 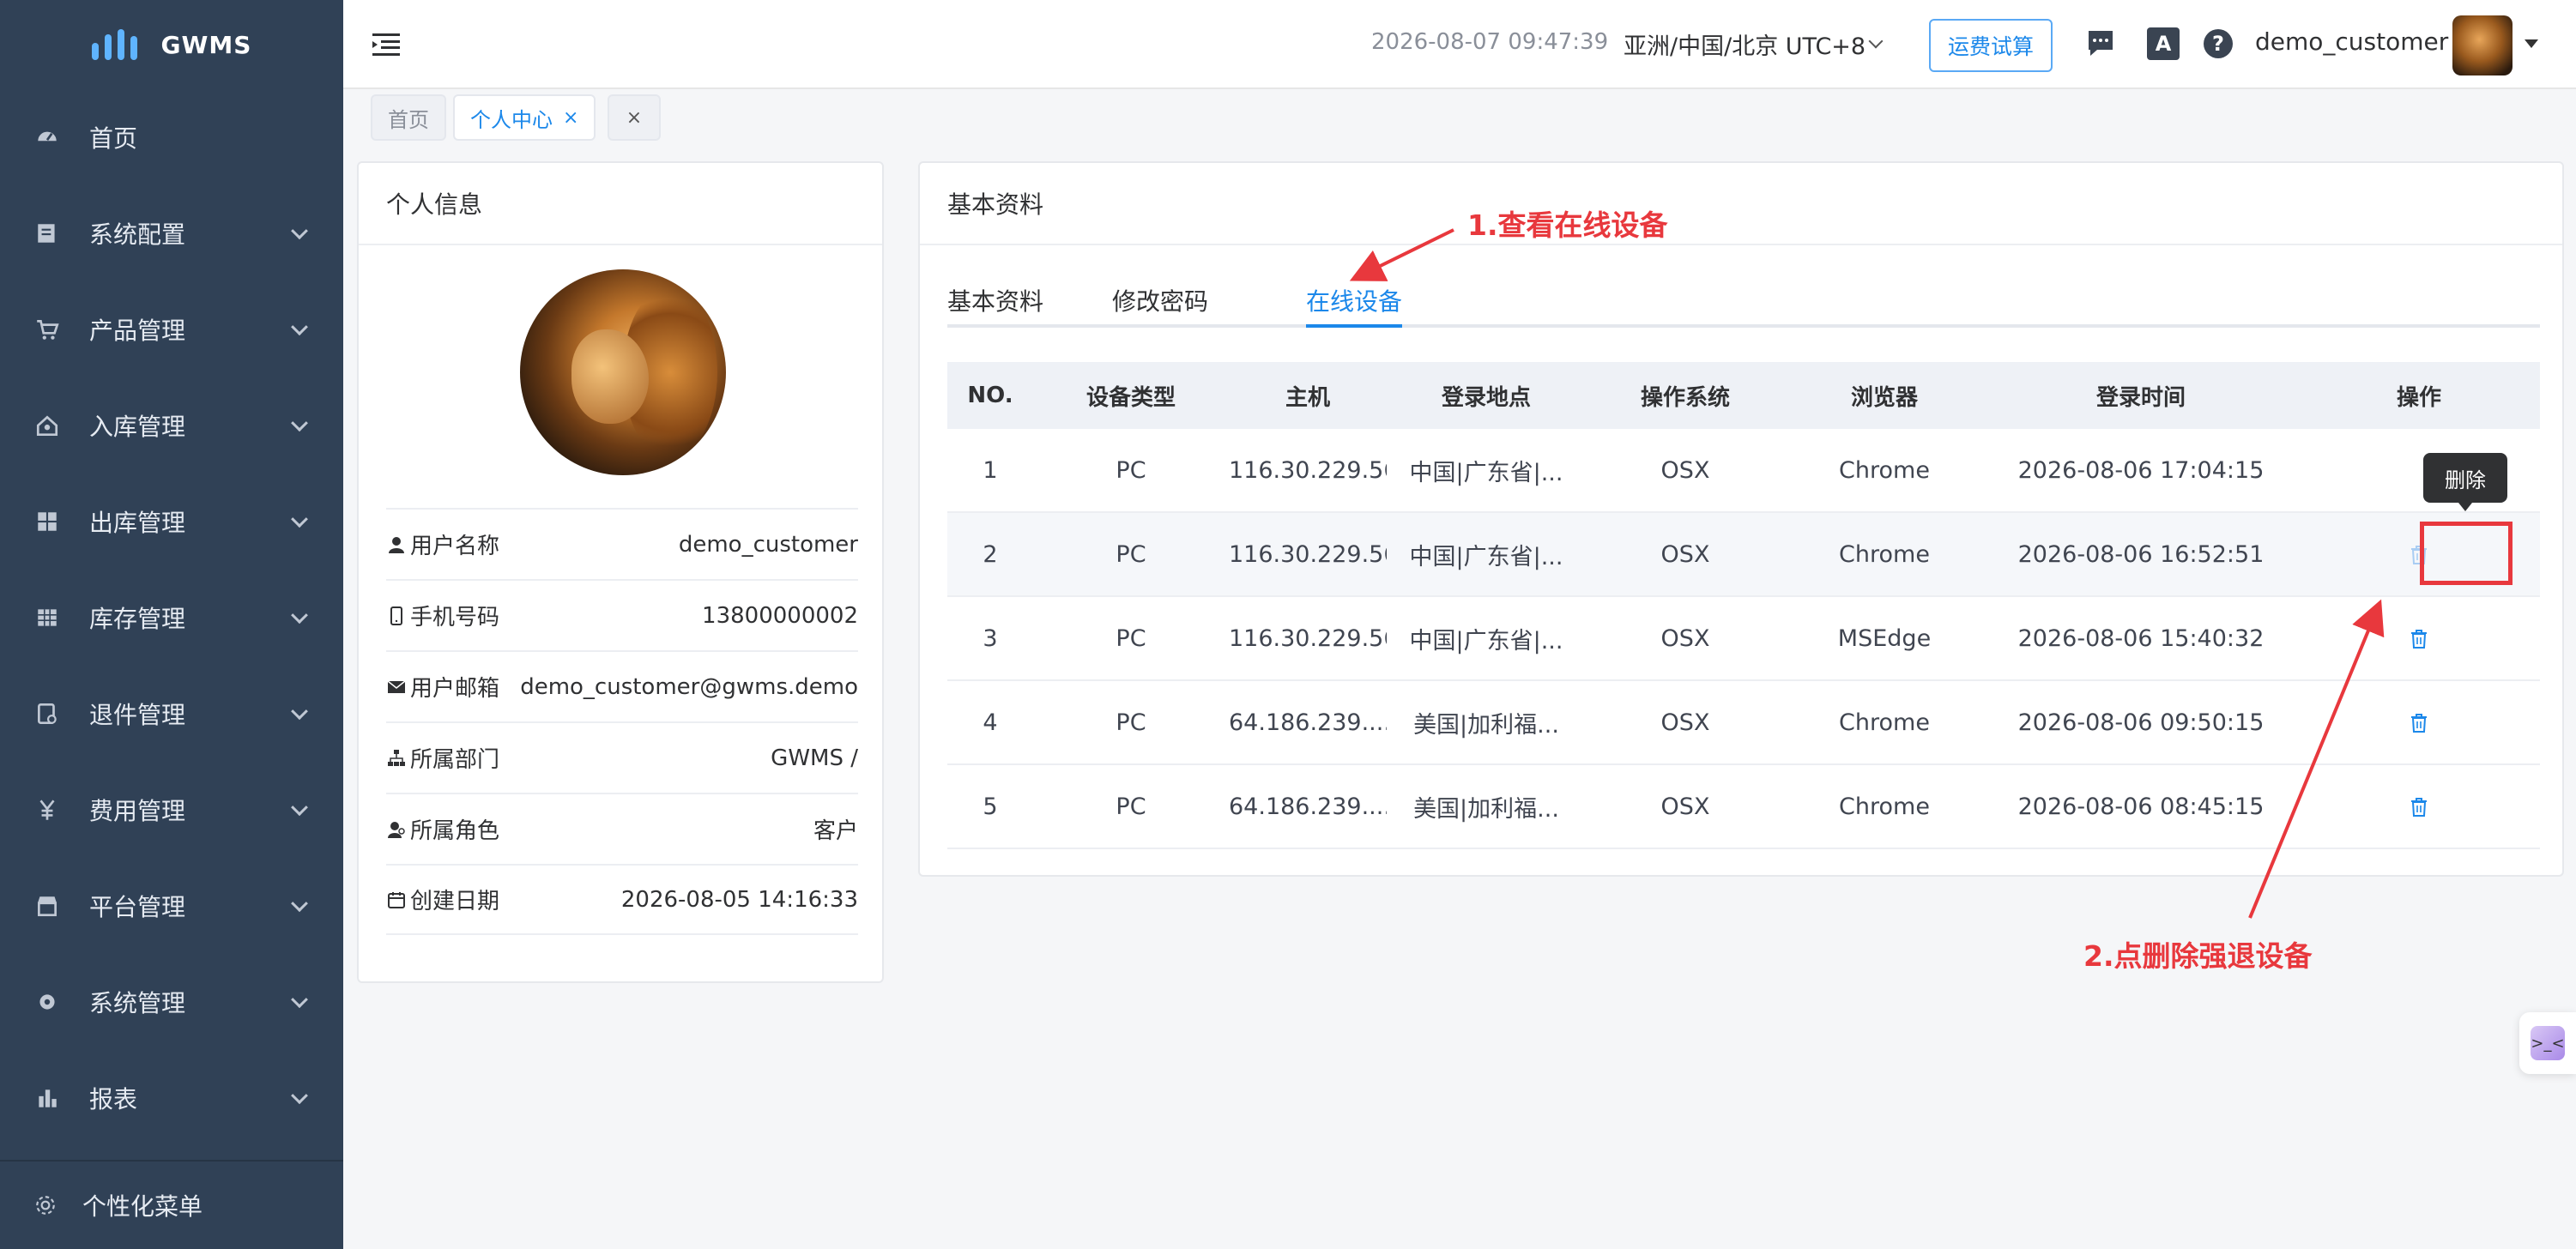 I want to click on app-logo: GWMS, so click(x=171, y=44).